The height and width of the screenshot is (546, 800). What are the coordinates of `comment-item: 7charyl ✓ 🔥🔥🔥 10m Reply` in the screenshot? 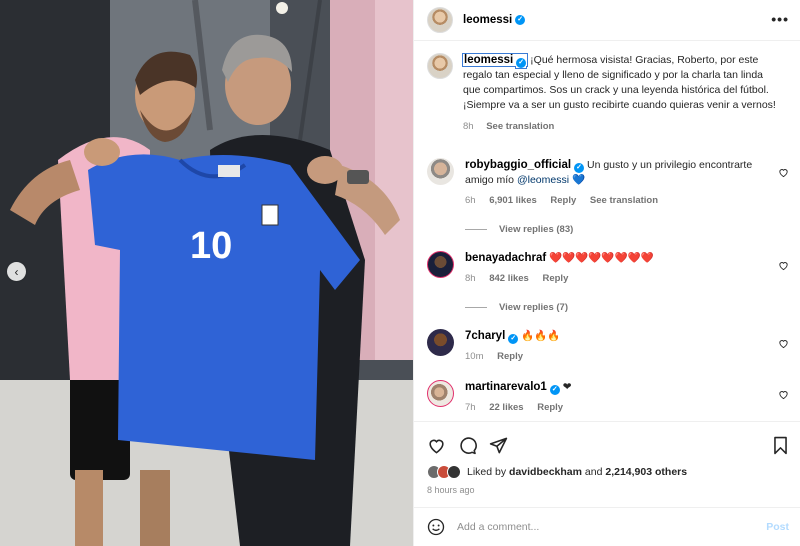 It's located at (612, 346).